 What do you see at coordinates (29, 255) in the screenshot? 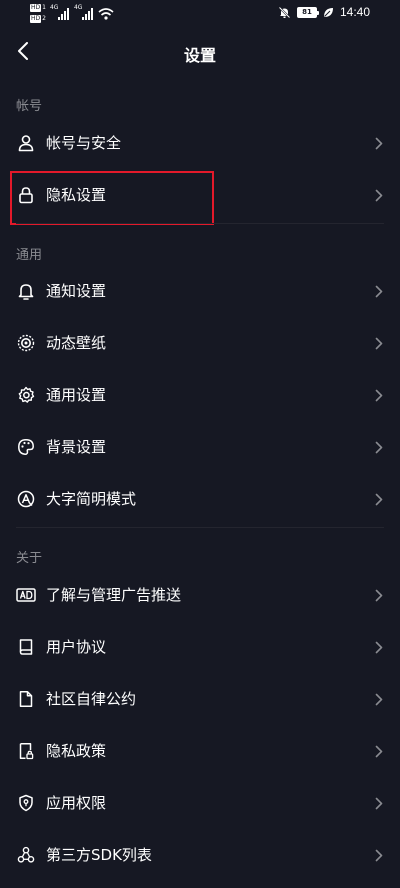
I see `section-header-general: 通用` at bounding box center [29, 255].